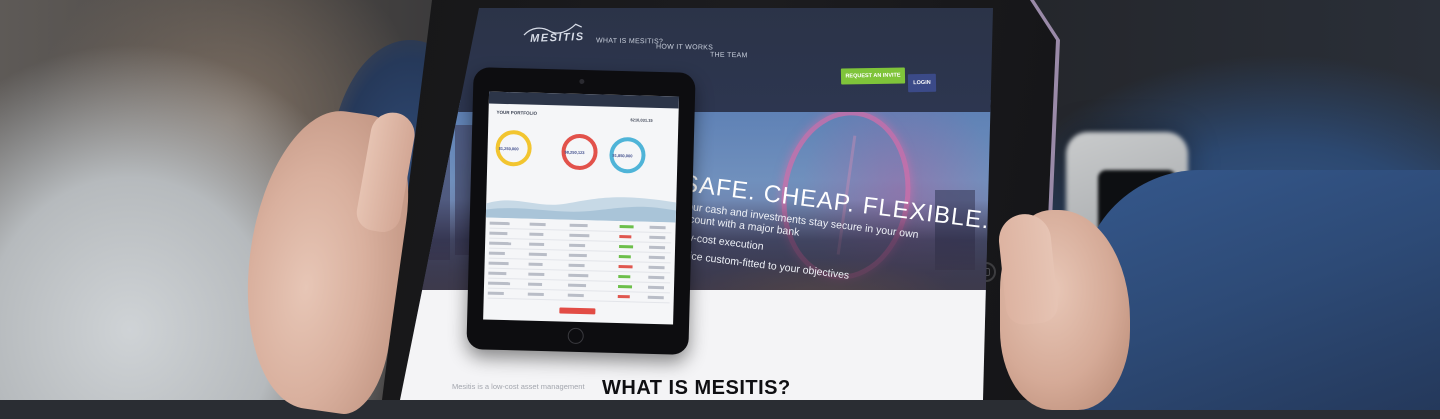  What do you see at coordinates (577, 311) in the screenshot?
I see `mockup-cta-button` at bounding box center [577, 311].